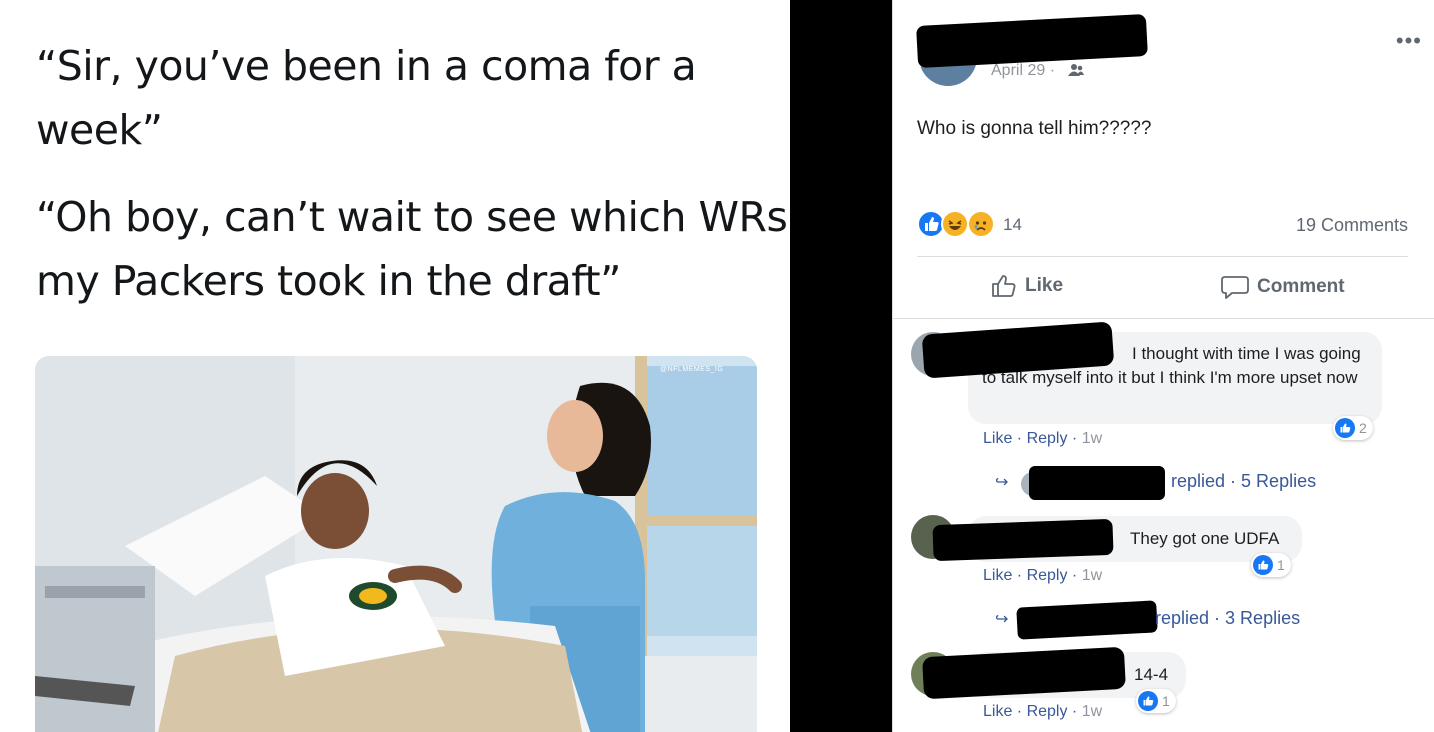  I want to click on sad-reaction-icon, so click(981, 224).